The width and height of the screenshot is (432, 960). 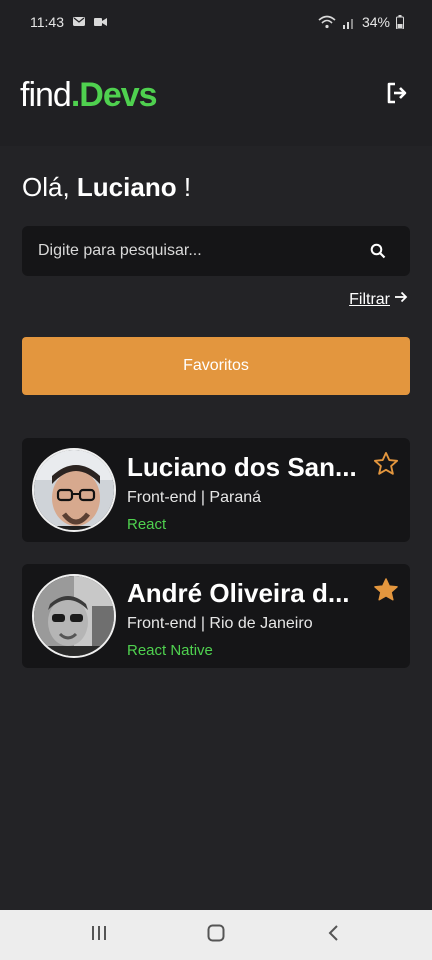 What do you see at coordinates (220, 623) in the screenshot?
I see `dev-role: Front-end | Rio de Janeiro` at bounding box center [220, 623].